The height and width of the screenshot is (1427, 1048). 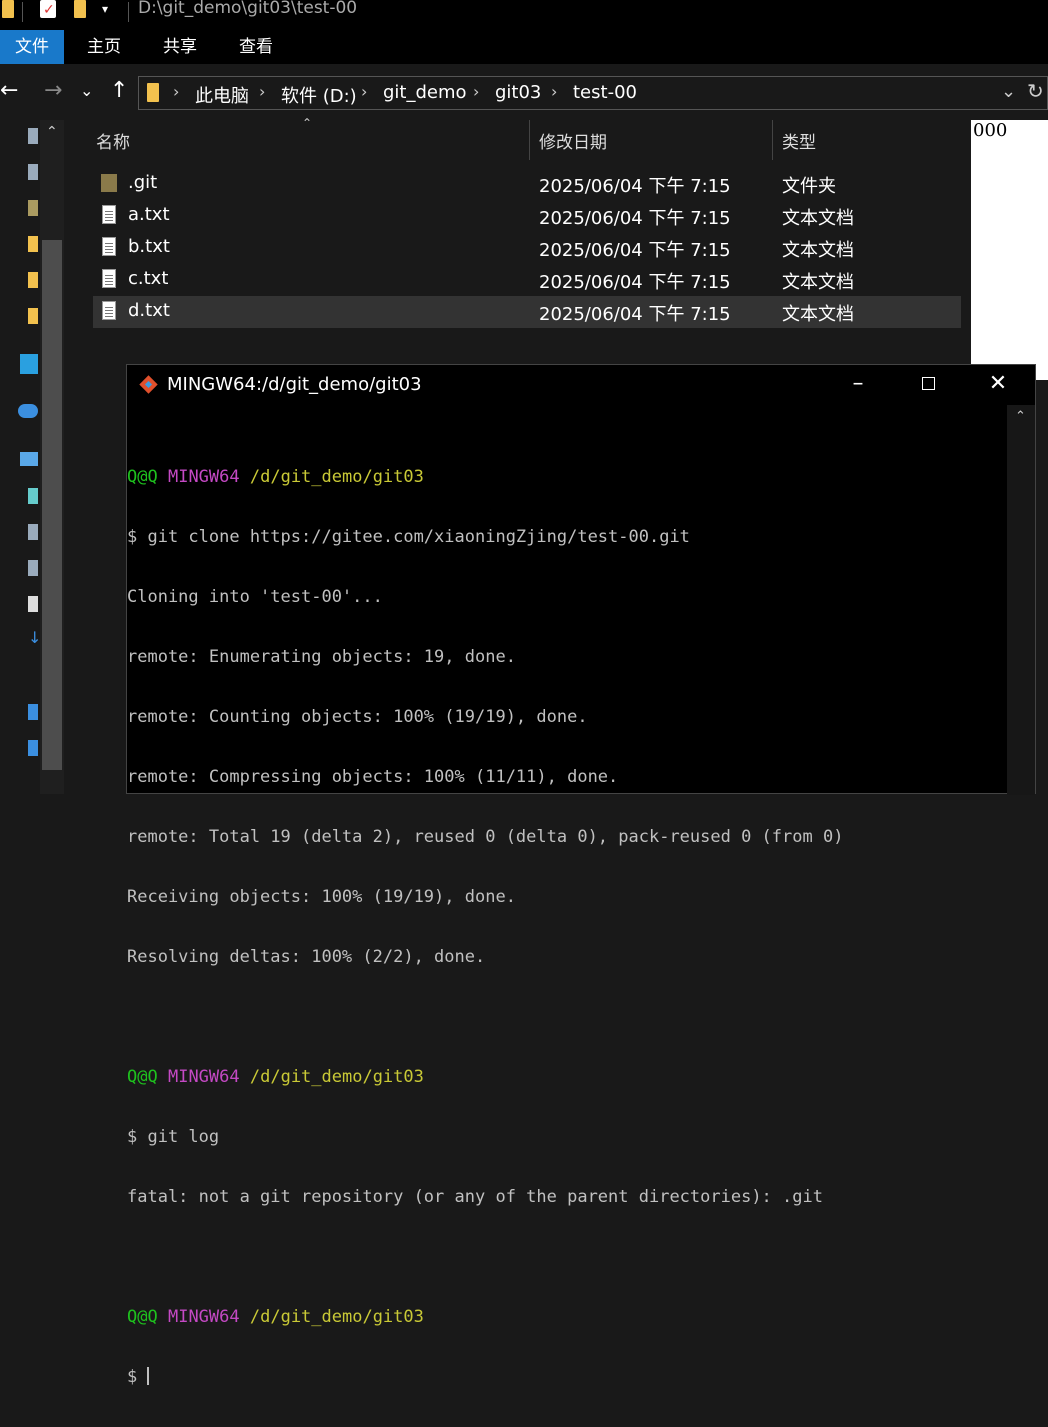 I want to click on file-row: b.txt 2025/06/04 下午 7:15 文本文档, so click(x=527, y=248).